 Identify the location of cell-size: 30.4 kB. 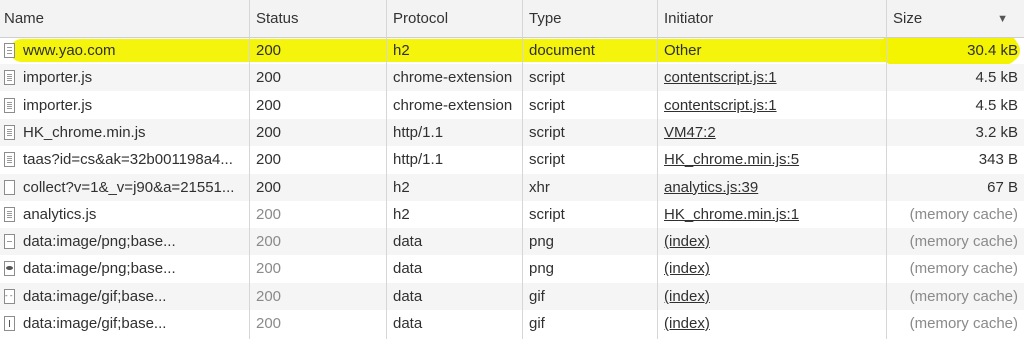
(992, 50).